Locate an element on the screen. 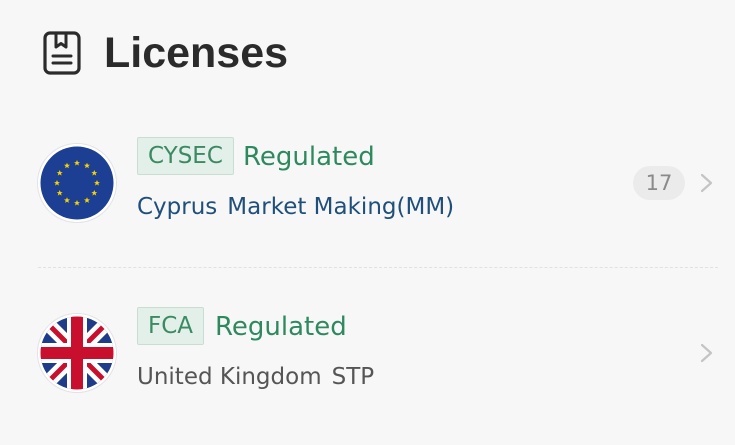 The width and height of the screenshot is (735, 445). license-region: United Kingdom is located at coordinates (229, 377).